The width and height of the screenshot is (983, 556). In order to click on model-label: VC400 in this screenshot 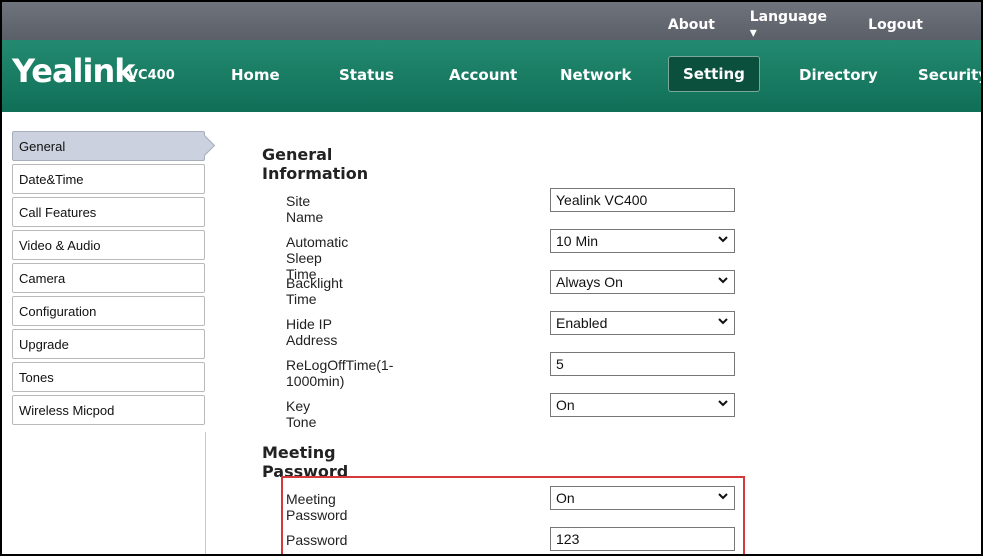, I will do `click(151, 75)`.